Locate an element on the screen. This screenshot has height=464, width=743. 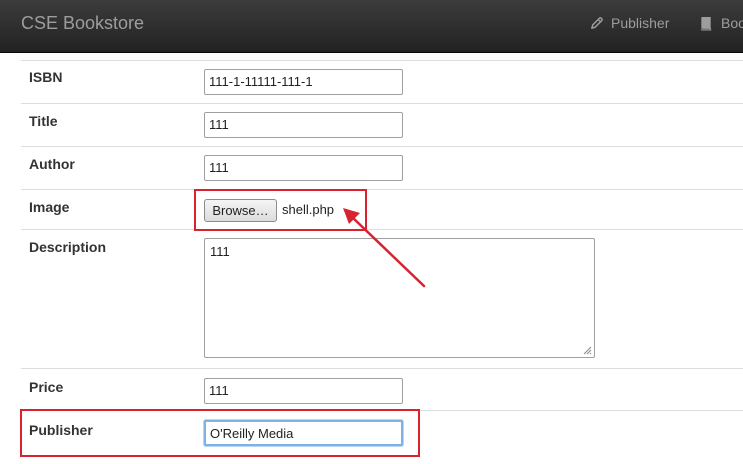
annotation-arrow is located at coordinates (384, 248).